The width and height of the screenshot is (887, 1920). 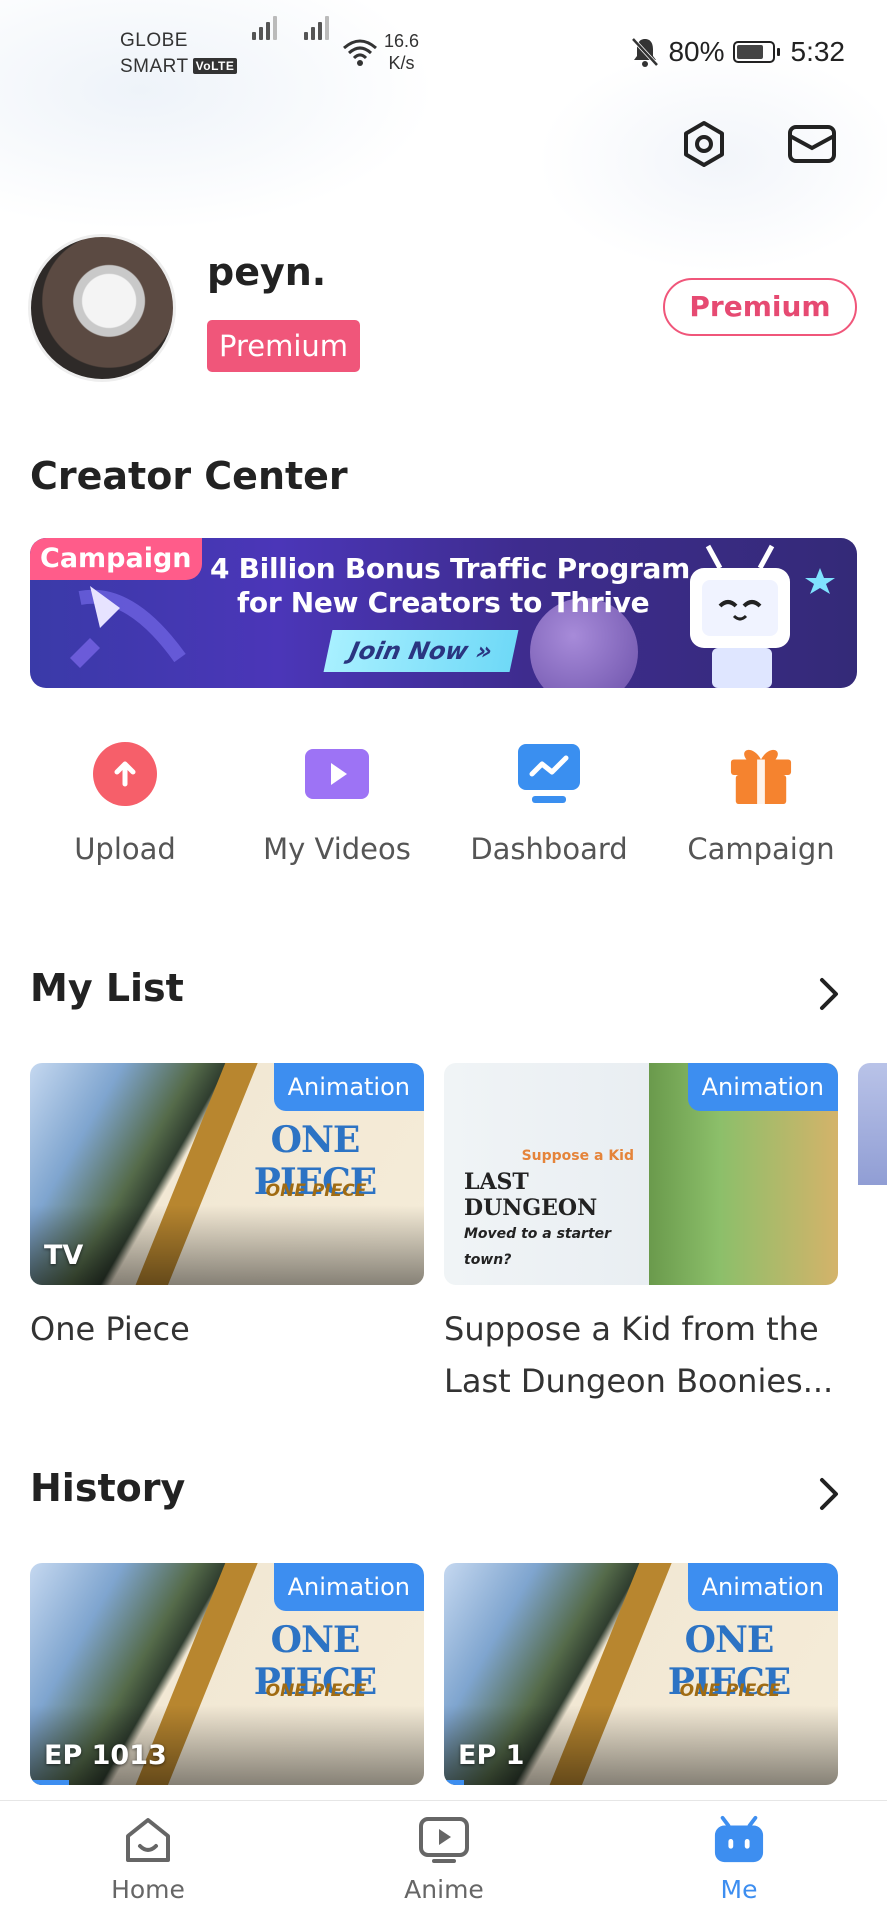 I want to click on bottom-nav: Home Anime Me, so click(x=443, y=1860).